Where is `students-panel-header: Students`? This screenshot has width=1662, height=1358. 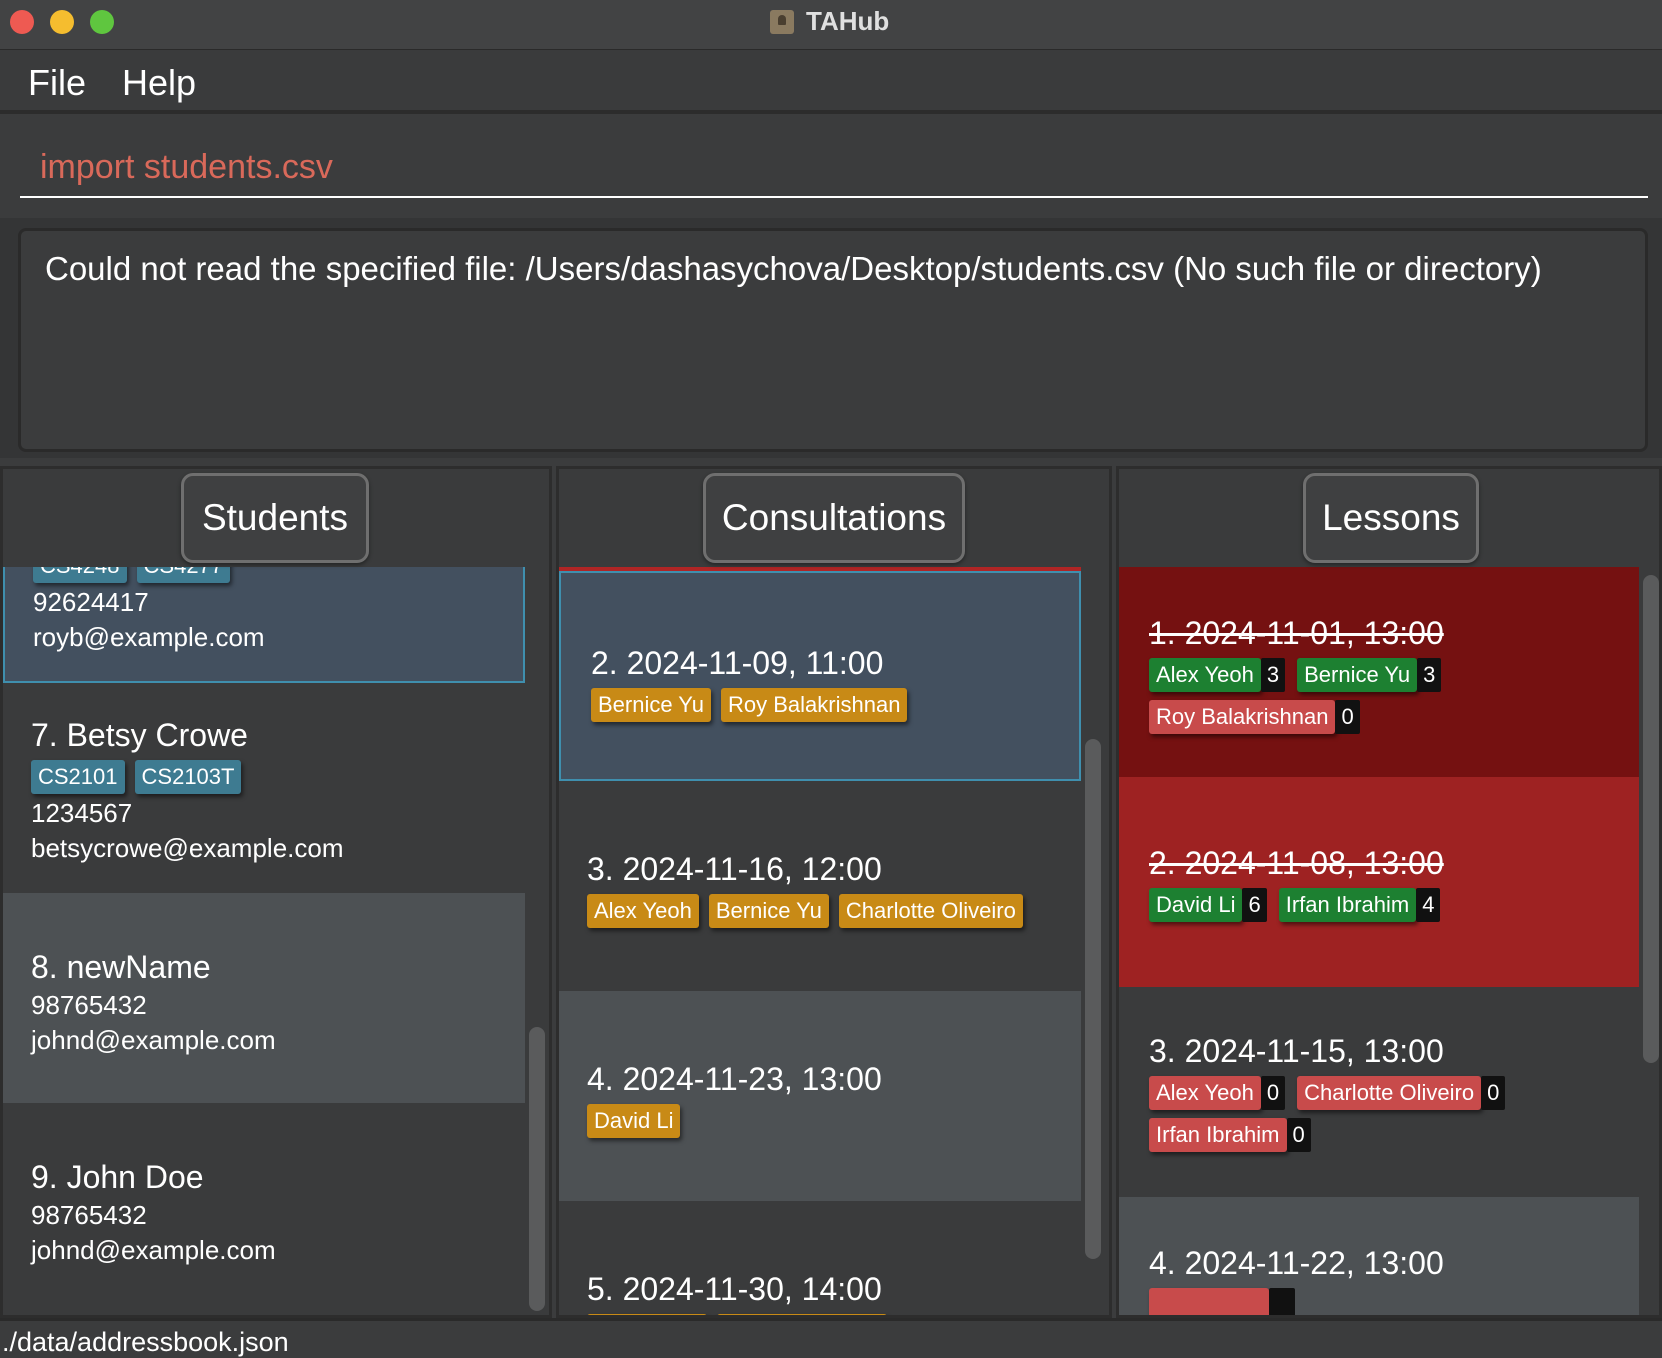 students-panel-header: Students is located at coordinates (276, 518).